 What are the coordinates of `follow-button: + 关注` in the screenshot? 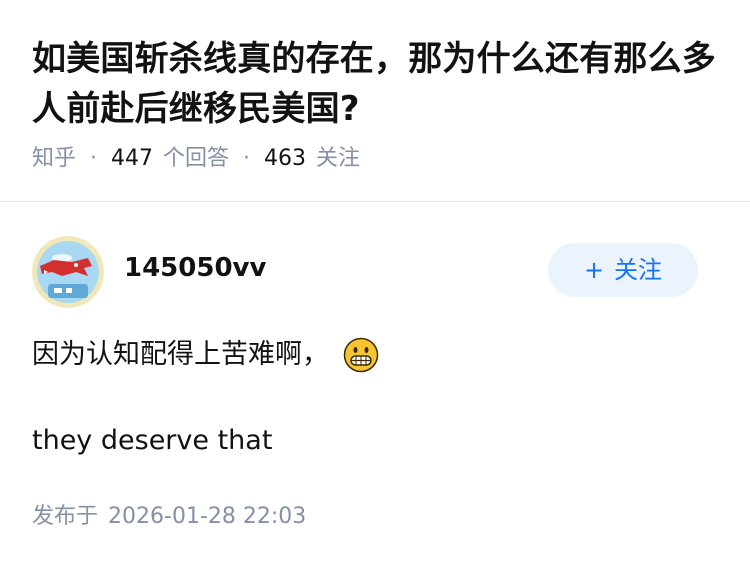 It's located at (623, 270).